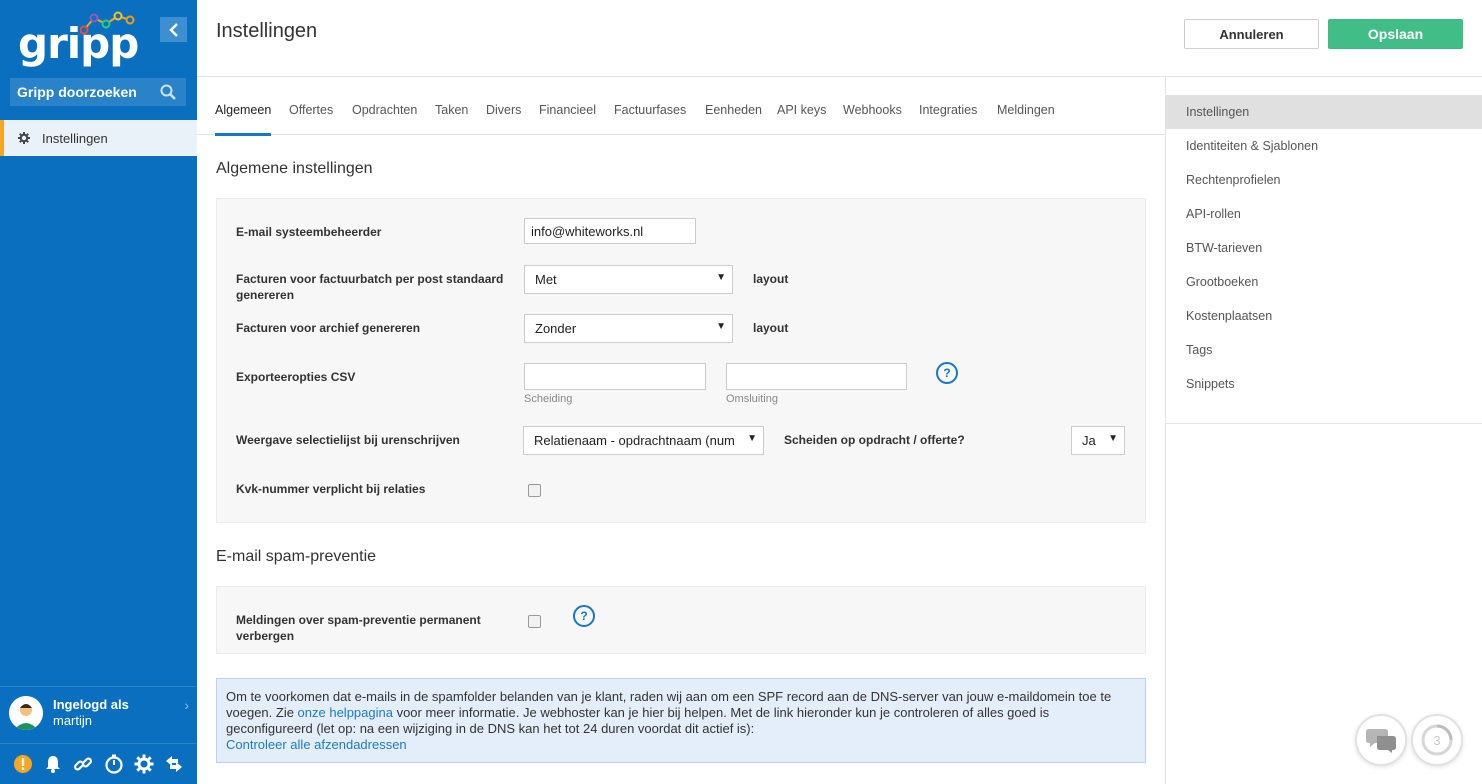 This screenshot has height=784, width=1482. What do you see at coordinates (168, 93) in the screenshot?
I see `search-icon` at bounding box center [168, 93].